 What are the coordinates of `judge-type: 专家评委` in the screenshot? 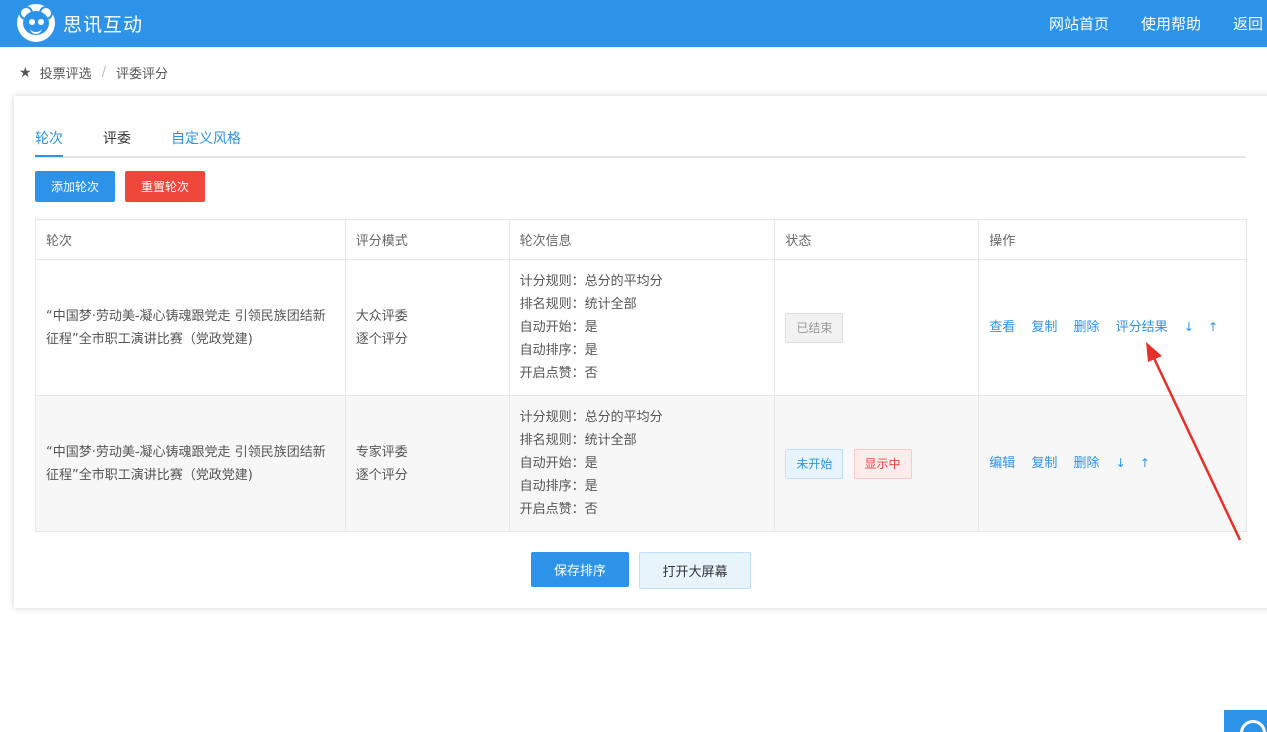 It's located at (381, 452).